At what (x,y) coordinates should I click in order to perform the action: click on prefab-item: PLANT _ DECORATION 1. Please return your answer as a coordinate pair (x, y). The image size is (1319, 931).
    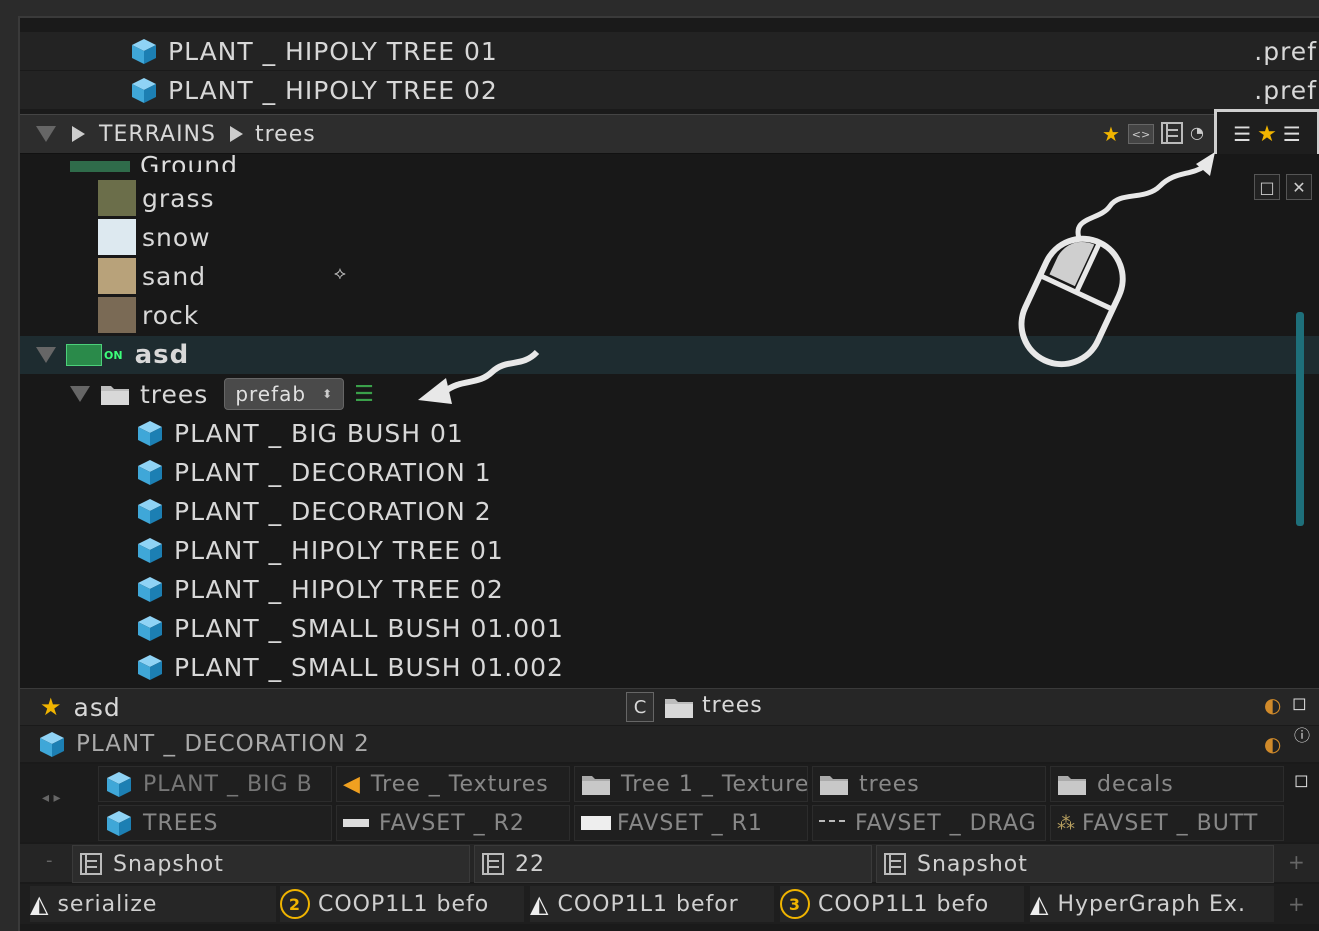
    Looking at the image, I should click on (669, 472).